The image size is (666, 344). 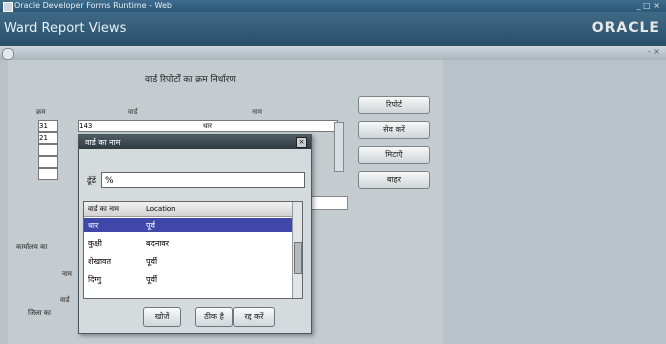 I want to click on lov-item-name: दिग्गु, so click(x=95, y=279).